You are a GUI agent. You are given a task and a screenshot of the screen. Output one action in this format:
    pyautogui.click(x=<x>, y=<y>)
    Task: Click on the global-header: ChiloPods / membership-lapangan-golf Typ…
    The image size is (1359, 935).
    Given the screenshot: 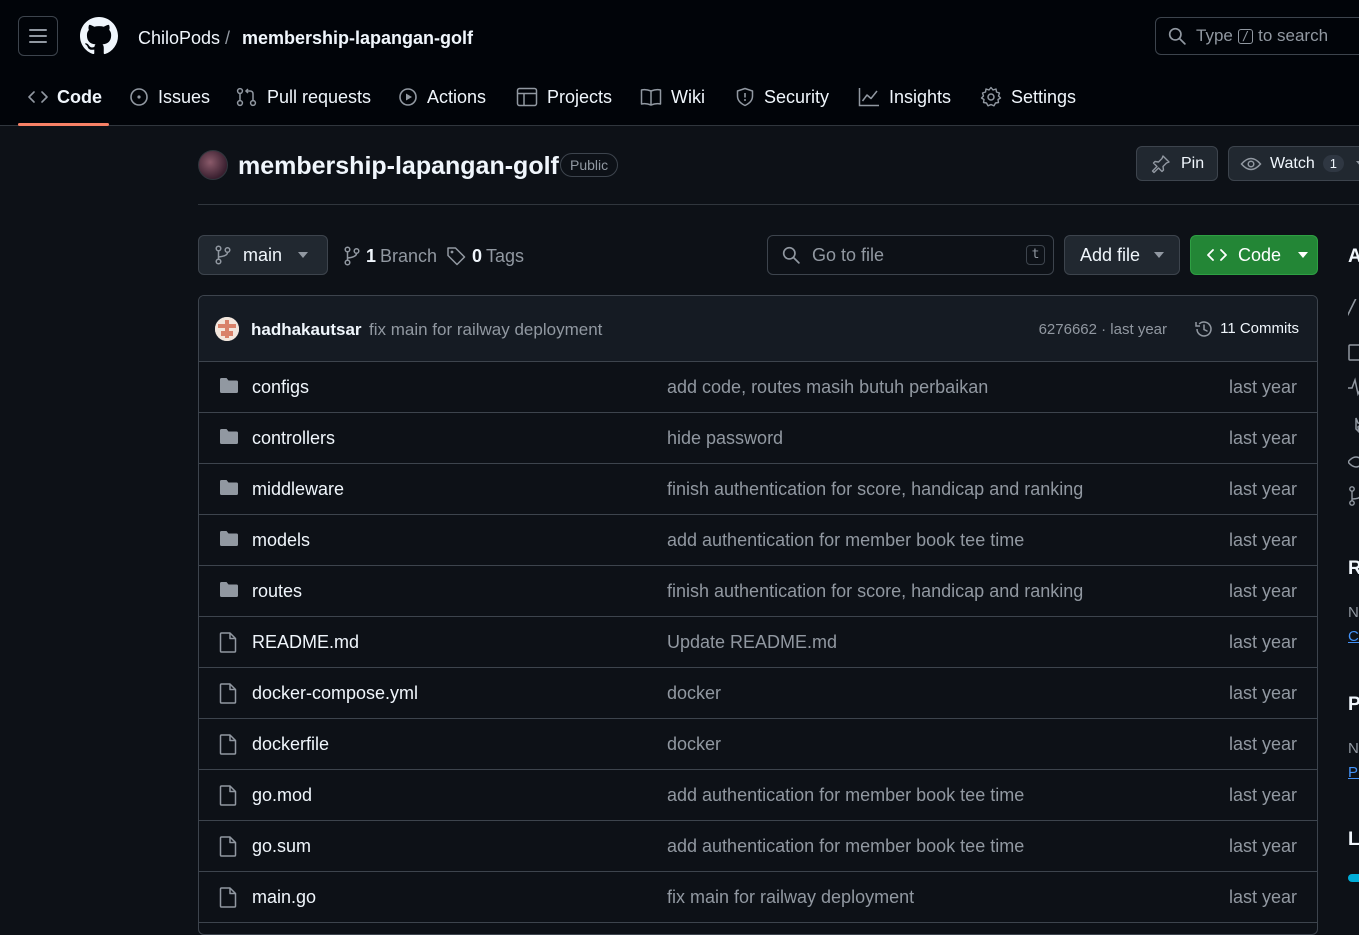 What is the action you would take?
    pyautogui.click(x=679, y=63)
    